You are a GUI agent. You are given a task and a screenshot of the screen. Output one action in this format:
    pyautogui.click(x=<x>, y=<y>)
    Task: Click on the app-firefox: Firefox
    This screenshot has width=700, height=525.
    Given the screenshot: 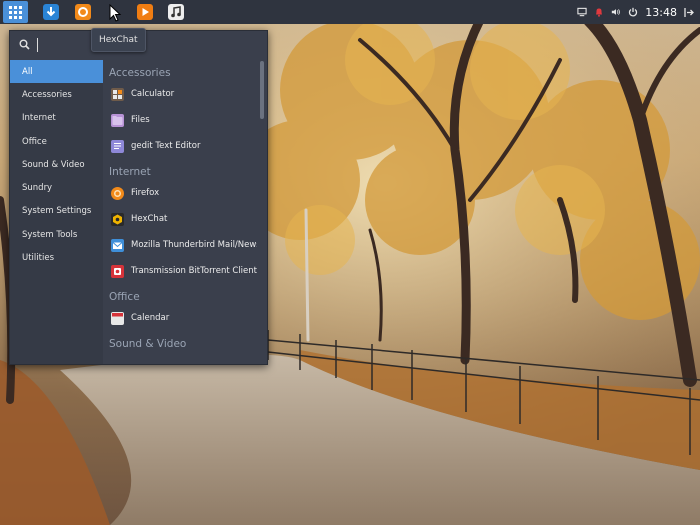 What is the action you would take?
    pyautogui.click(x=180, y=193)
    